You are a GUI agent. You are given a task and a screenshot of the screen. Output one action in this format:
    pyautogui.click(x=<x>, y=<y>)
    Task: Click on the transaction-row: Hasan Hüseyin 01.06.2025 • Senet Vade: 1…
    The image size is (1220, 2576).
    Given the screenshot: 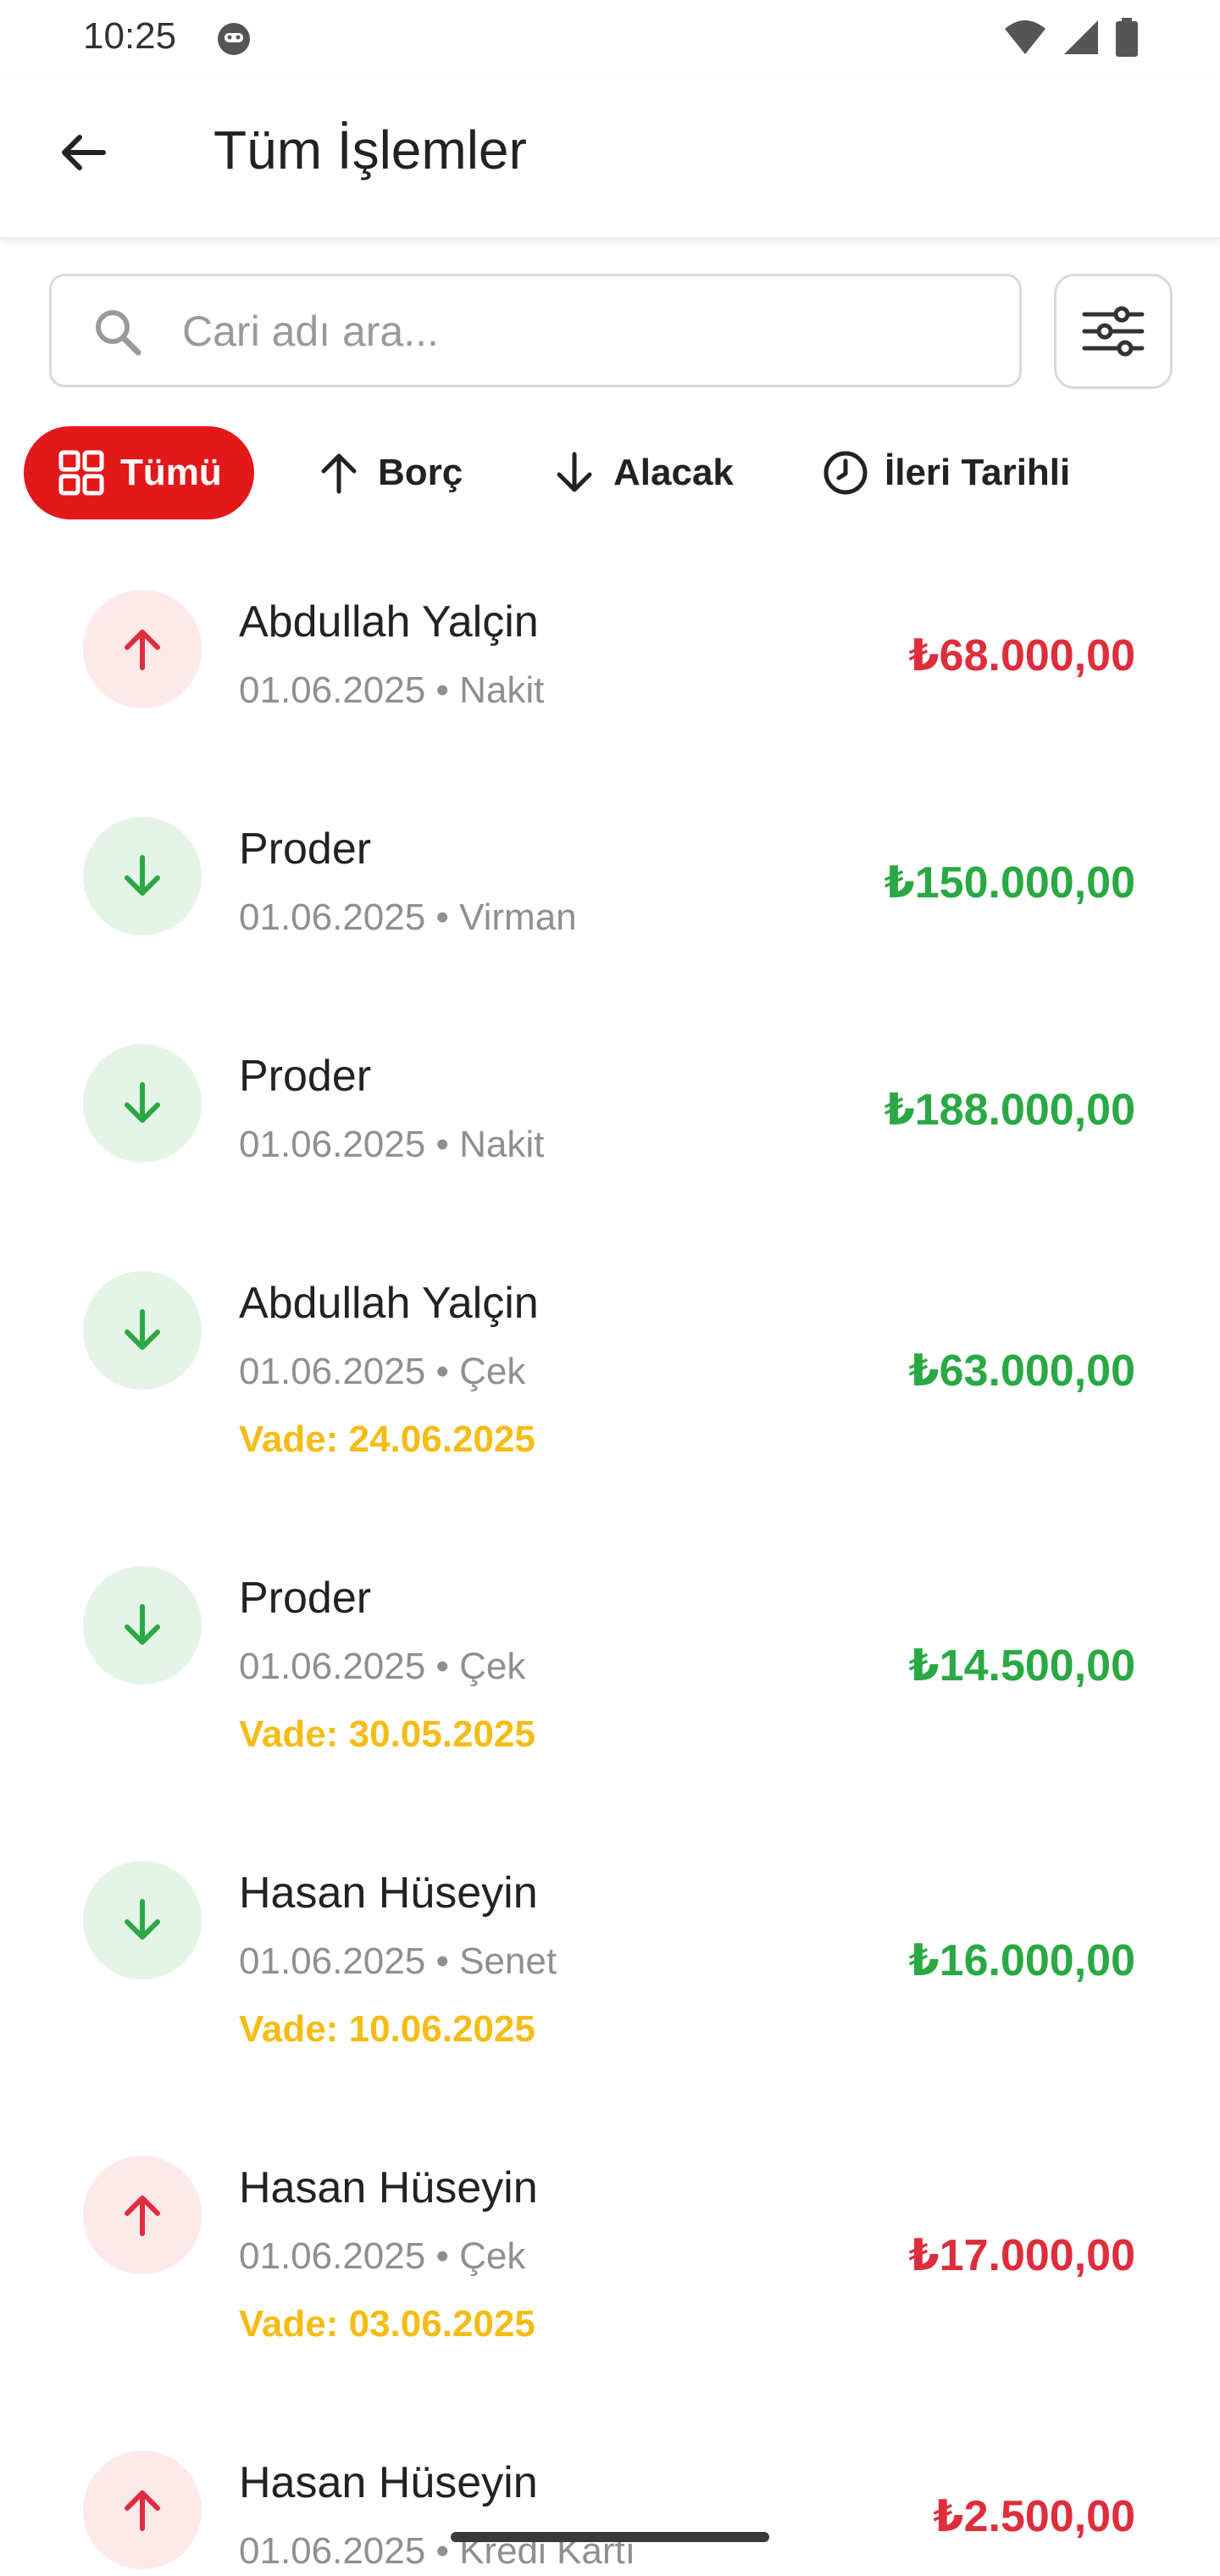 What is the action you would take?
    pyautogui.click(x=610, y=1982)
    